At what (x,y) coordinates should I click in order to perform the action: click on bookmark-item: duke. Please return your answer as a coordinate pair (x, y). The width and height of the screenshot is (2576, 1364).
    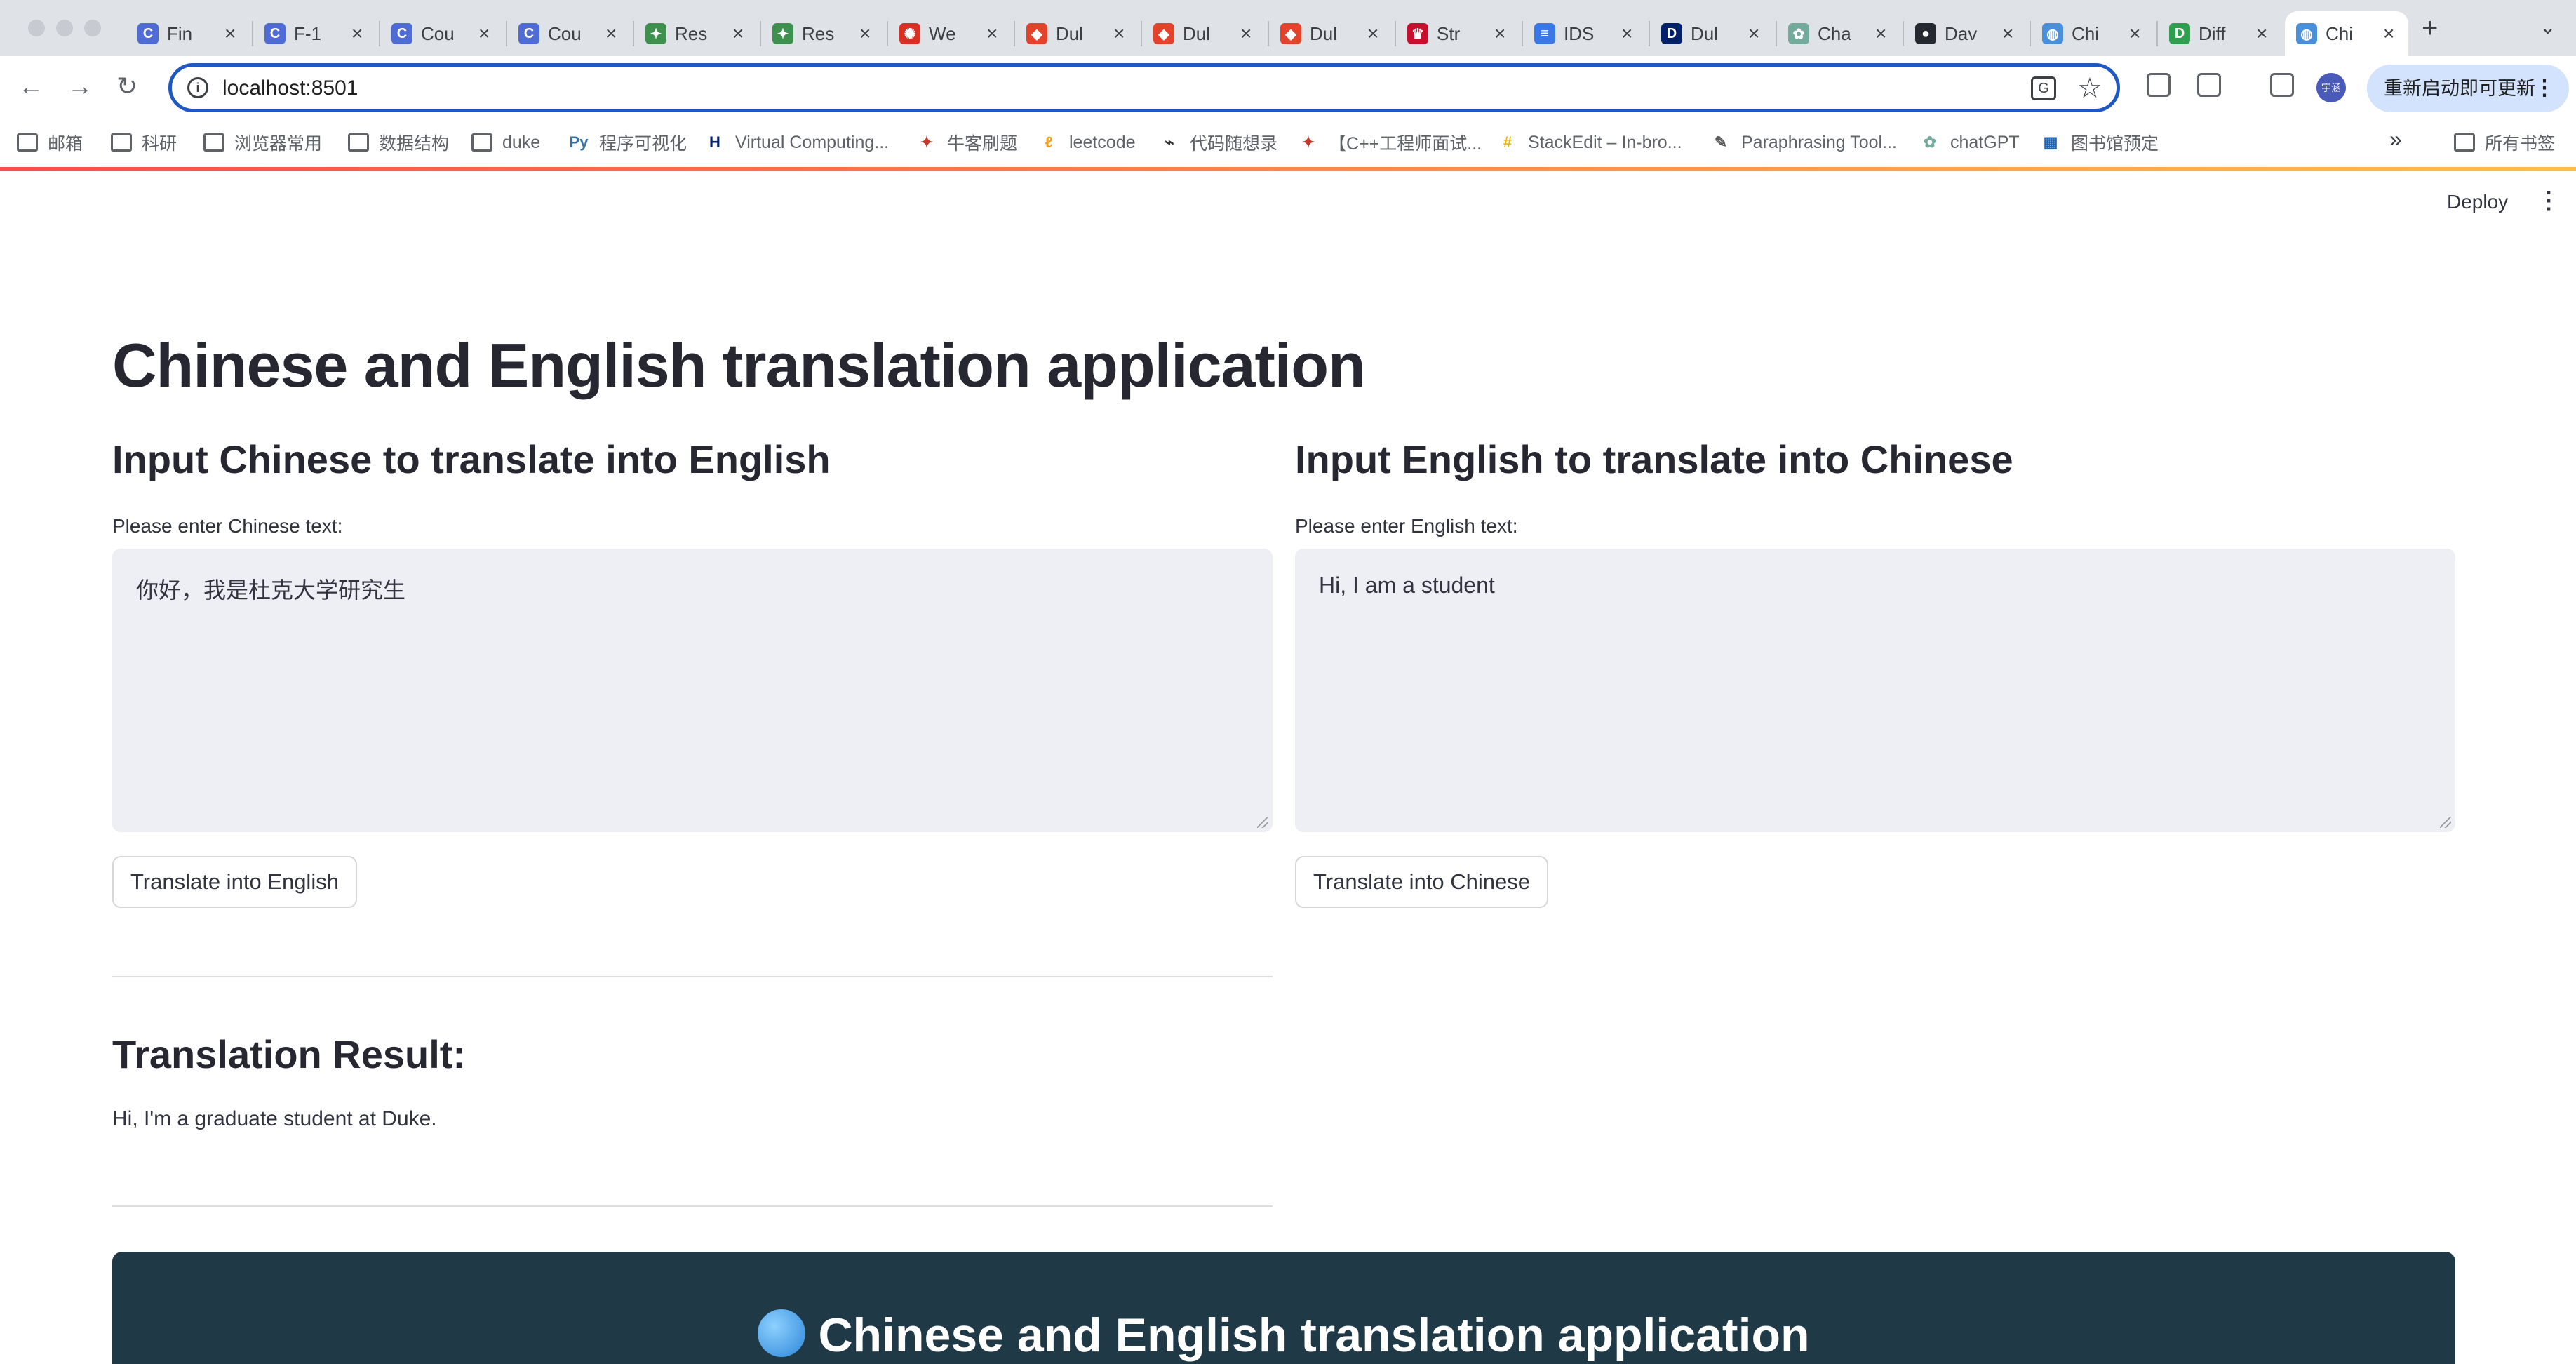
    Looking at the image, I should click on (505, 142).